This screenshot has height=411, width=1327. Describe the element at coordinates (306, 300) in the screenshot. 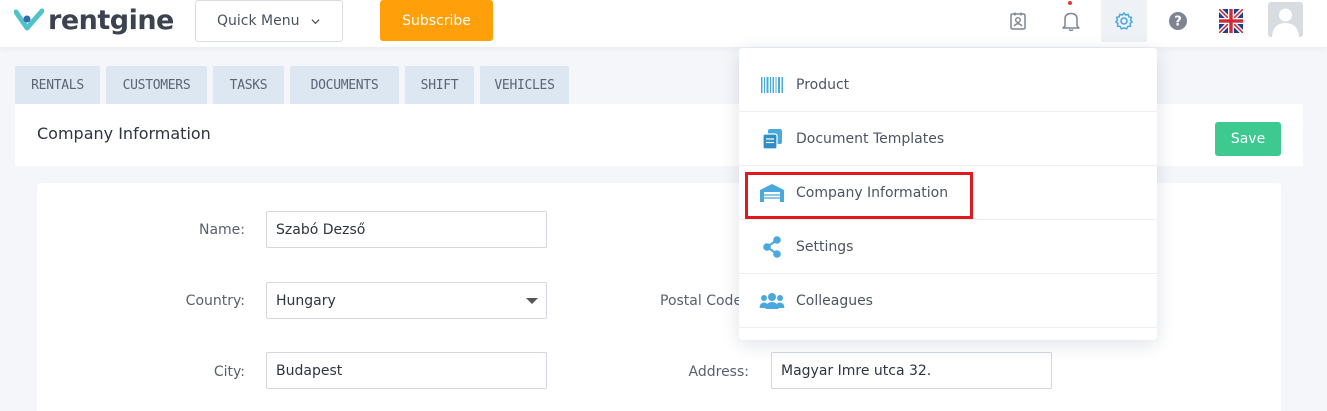

I see `country-value: Hungary` at that location.